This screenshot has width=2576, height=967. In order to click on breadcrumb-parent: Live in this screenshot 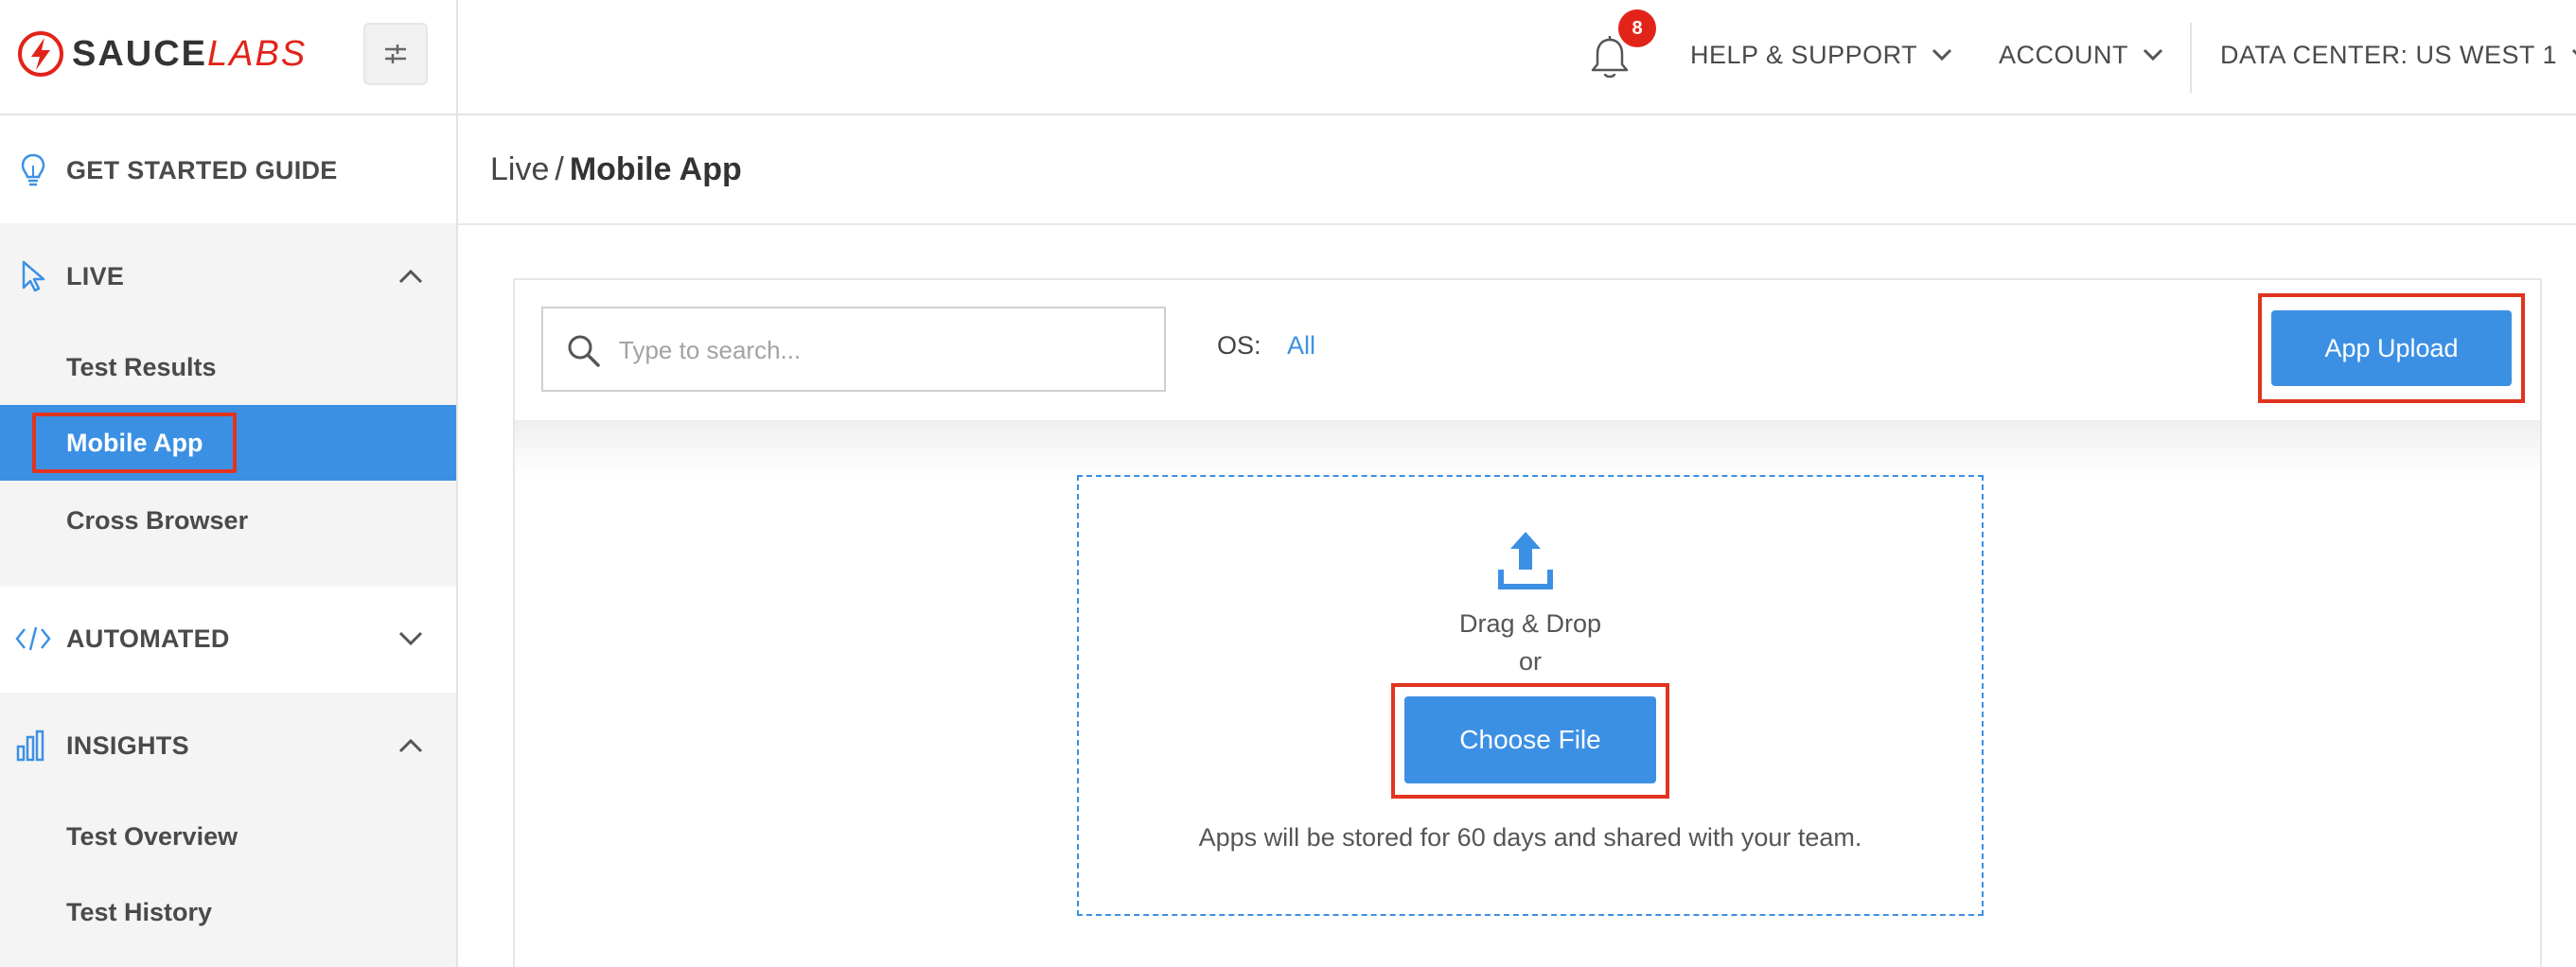, I will do `click(519, 169)`.